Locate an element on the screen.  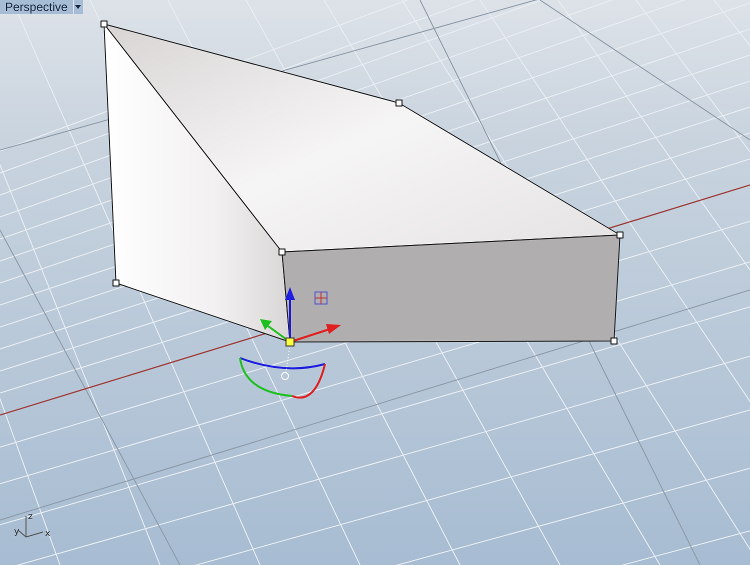
axis-label: z is located at coordinates (30, 517).